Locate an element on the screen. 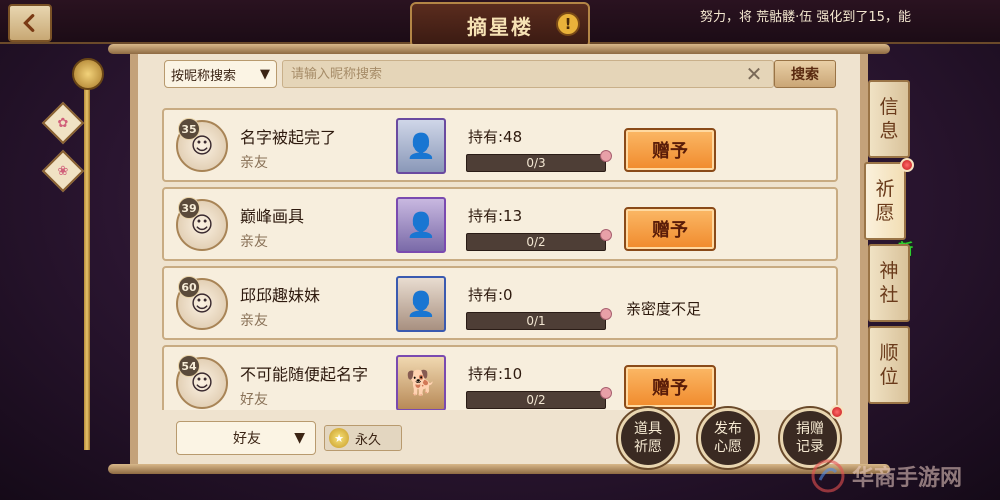  gong-icon is located at coordinates (88, 74).